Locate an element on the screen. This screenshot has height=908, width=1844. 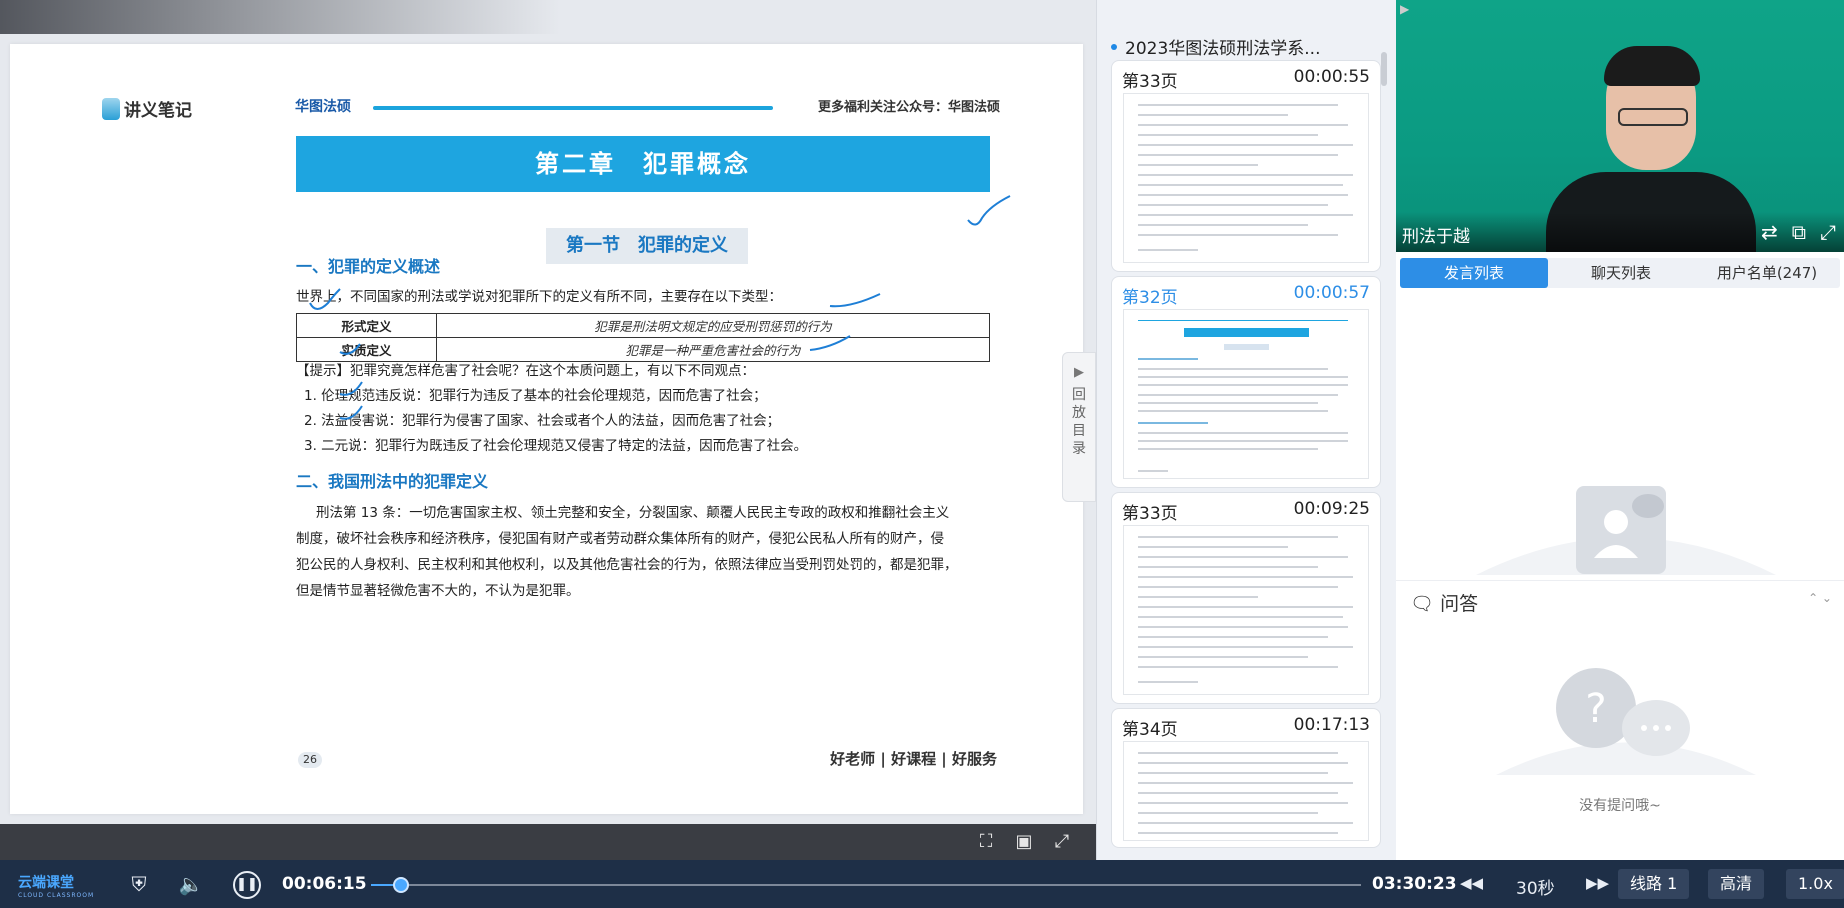
pause-button: ❚❚ is located at coordinates (247, 885).